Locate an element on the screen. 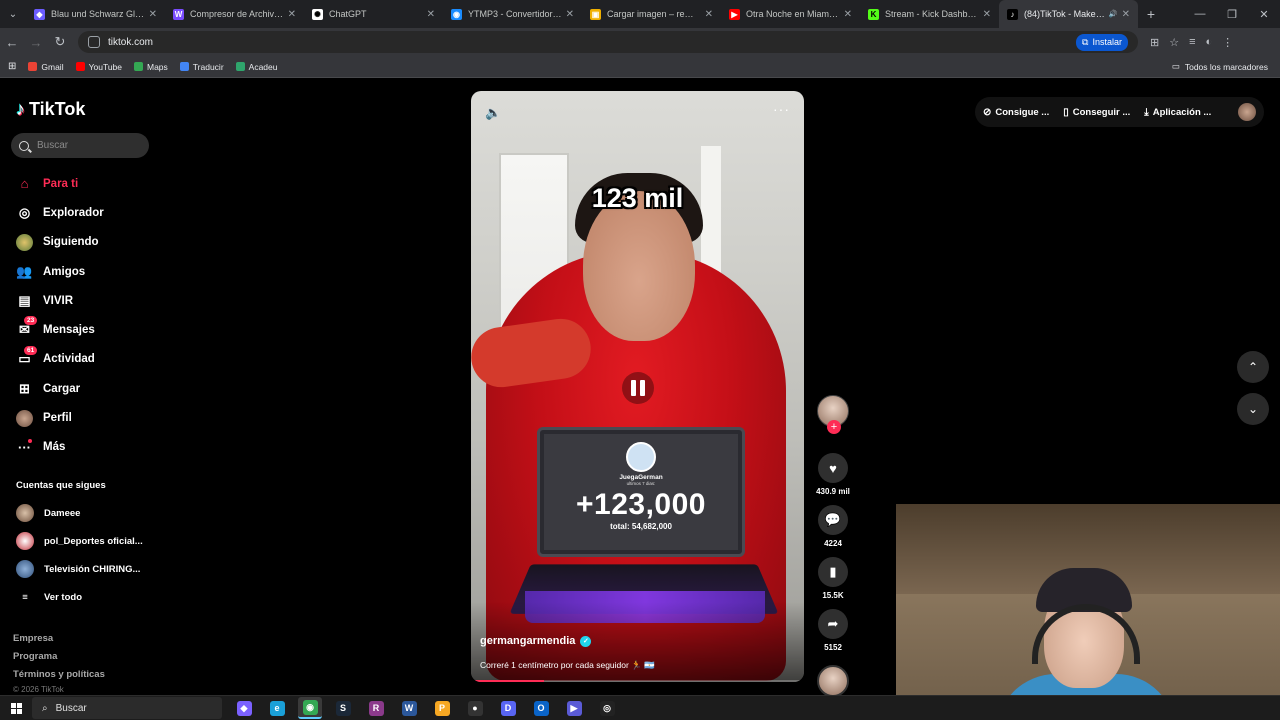 This screenshot has height=720, width=1280. bookmark-label: Traducir is located at coordinates (208, 66).